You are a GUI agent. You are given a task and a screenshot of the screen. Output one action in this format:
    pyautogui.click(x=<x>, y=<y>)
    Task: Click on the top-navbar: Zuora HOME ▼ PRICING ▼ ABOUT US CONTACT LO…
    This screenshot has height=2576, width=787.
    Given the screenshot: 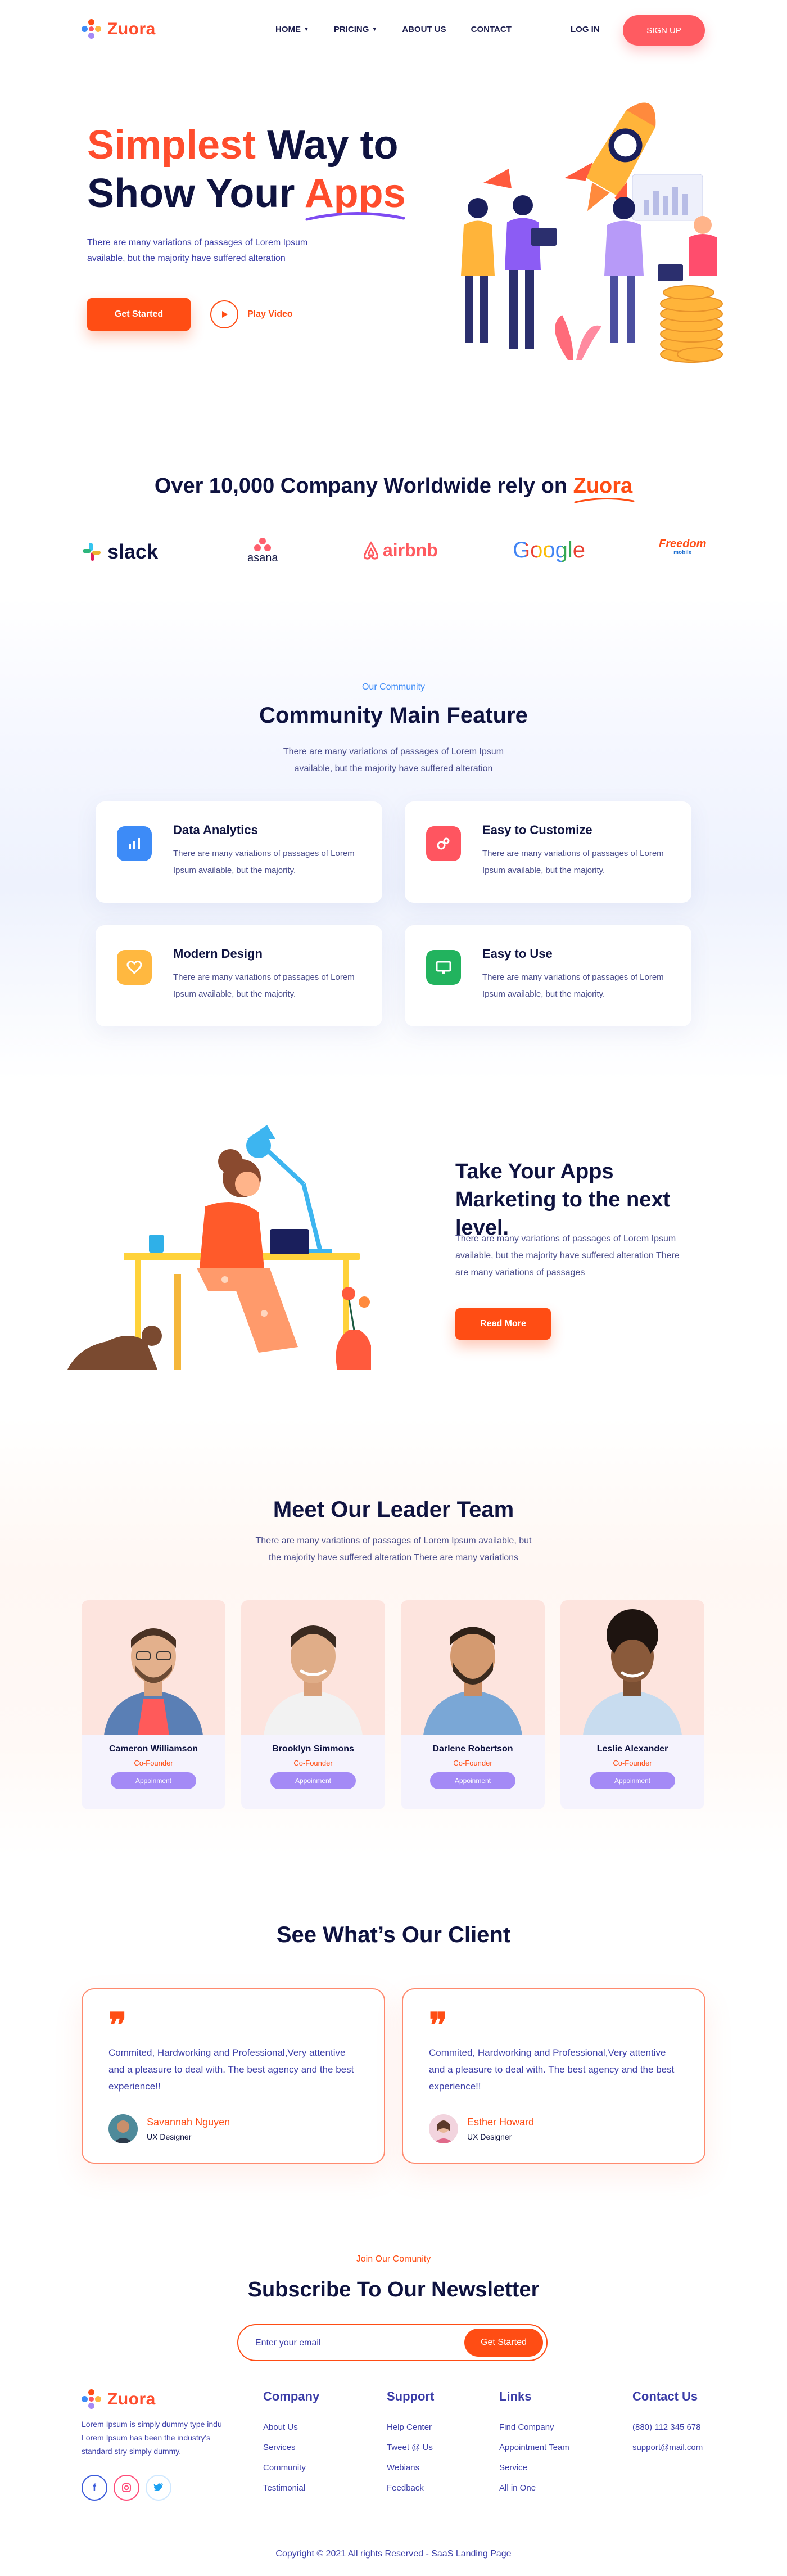 What is the action you would take?
    pyautogui.click(x=393, y=31)
    